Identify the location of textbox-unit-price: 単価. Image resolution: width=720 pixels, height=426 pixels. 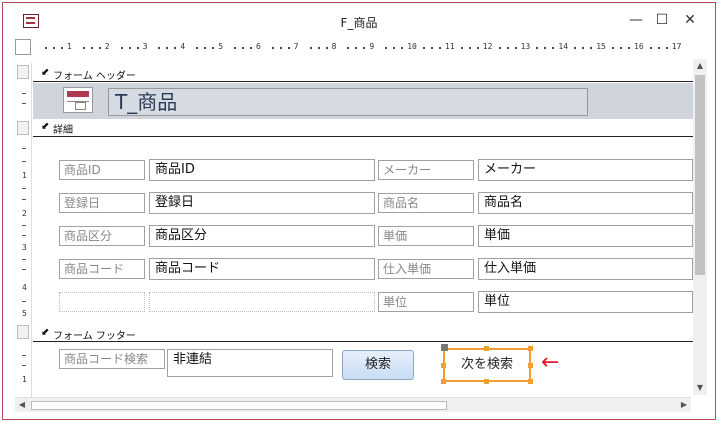
(585, 236).